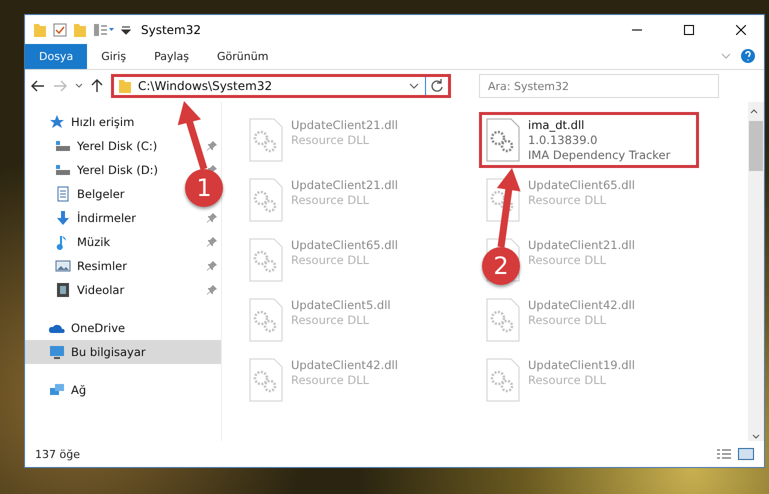 The width and height of the screenshot is (769, 494). Describe the element at coordinates (57, 122) in the screenshot. I see `star-icon` at that location.